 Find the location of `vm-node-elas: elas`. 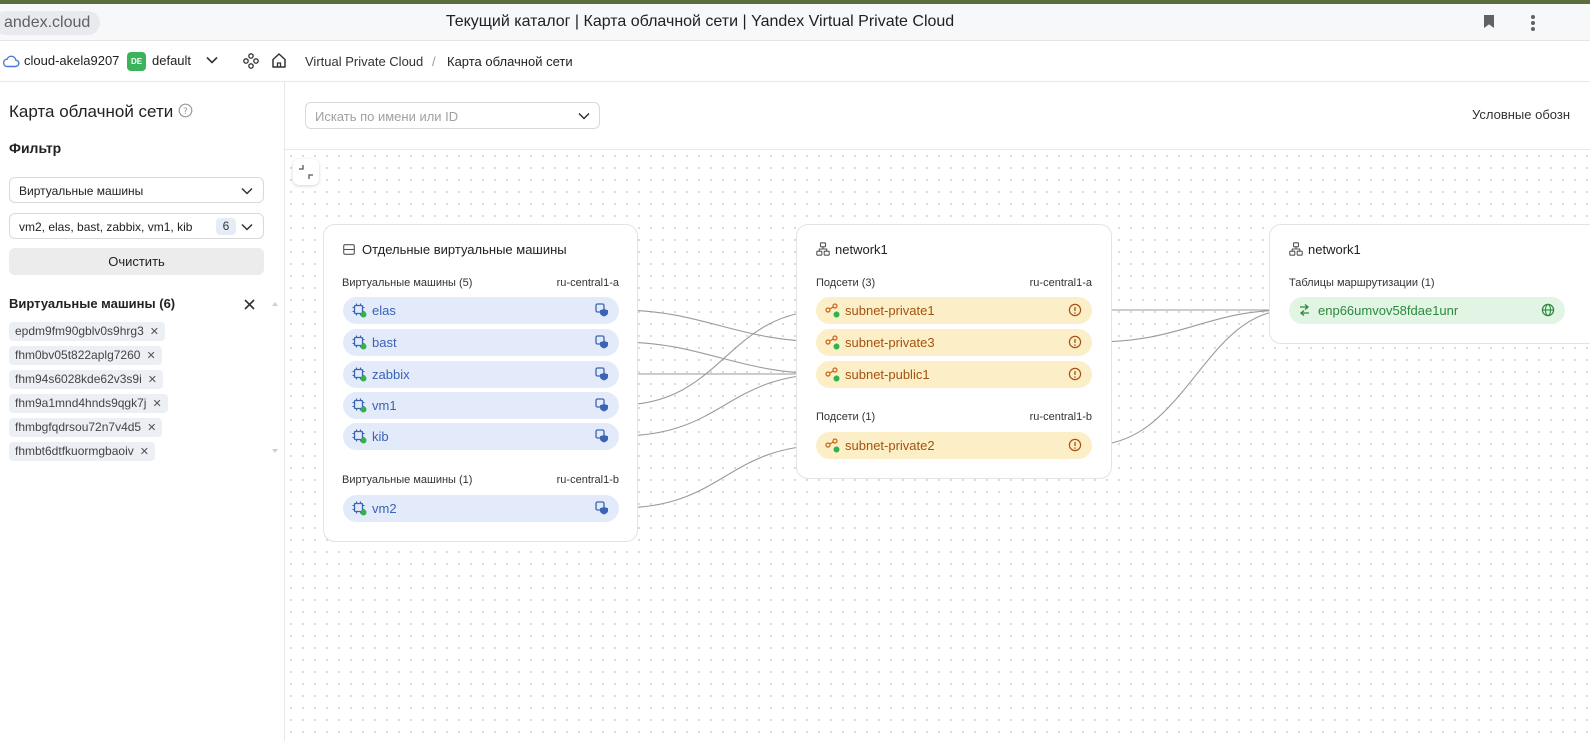

vm-node-elas: elas is located at coordinates (481, 310).